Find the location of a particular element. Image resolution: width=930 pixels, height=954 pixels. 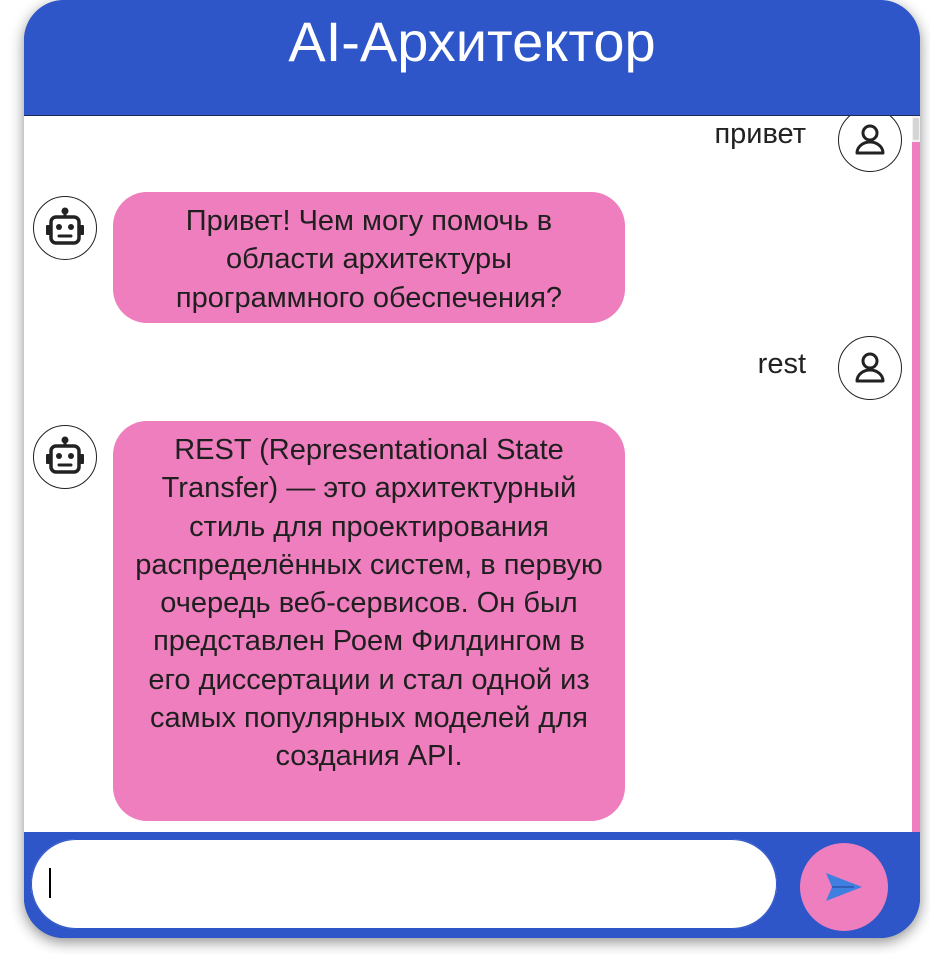

text-caret is located at coordinates (50, 883).